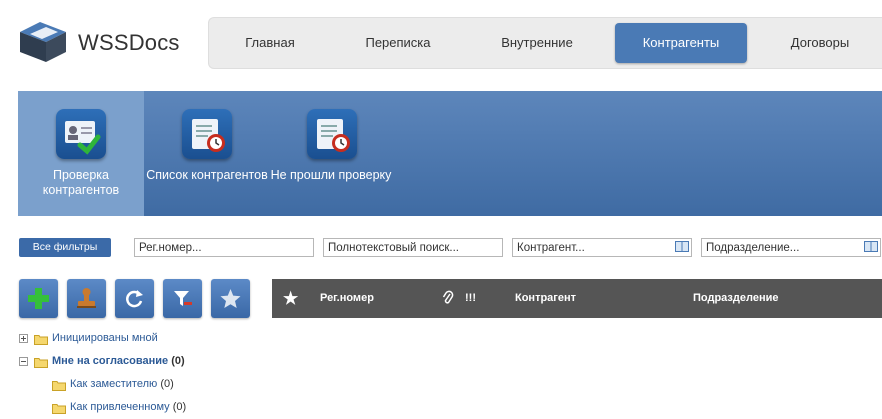 The width and height of the screenshot is (882, 419). I want to click on department-filter-input, so click(791, 247).